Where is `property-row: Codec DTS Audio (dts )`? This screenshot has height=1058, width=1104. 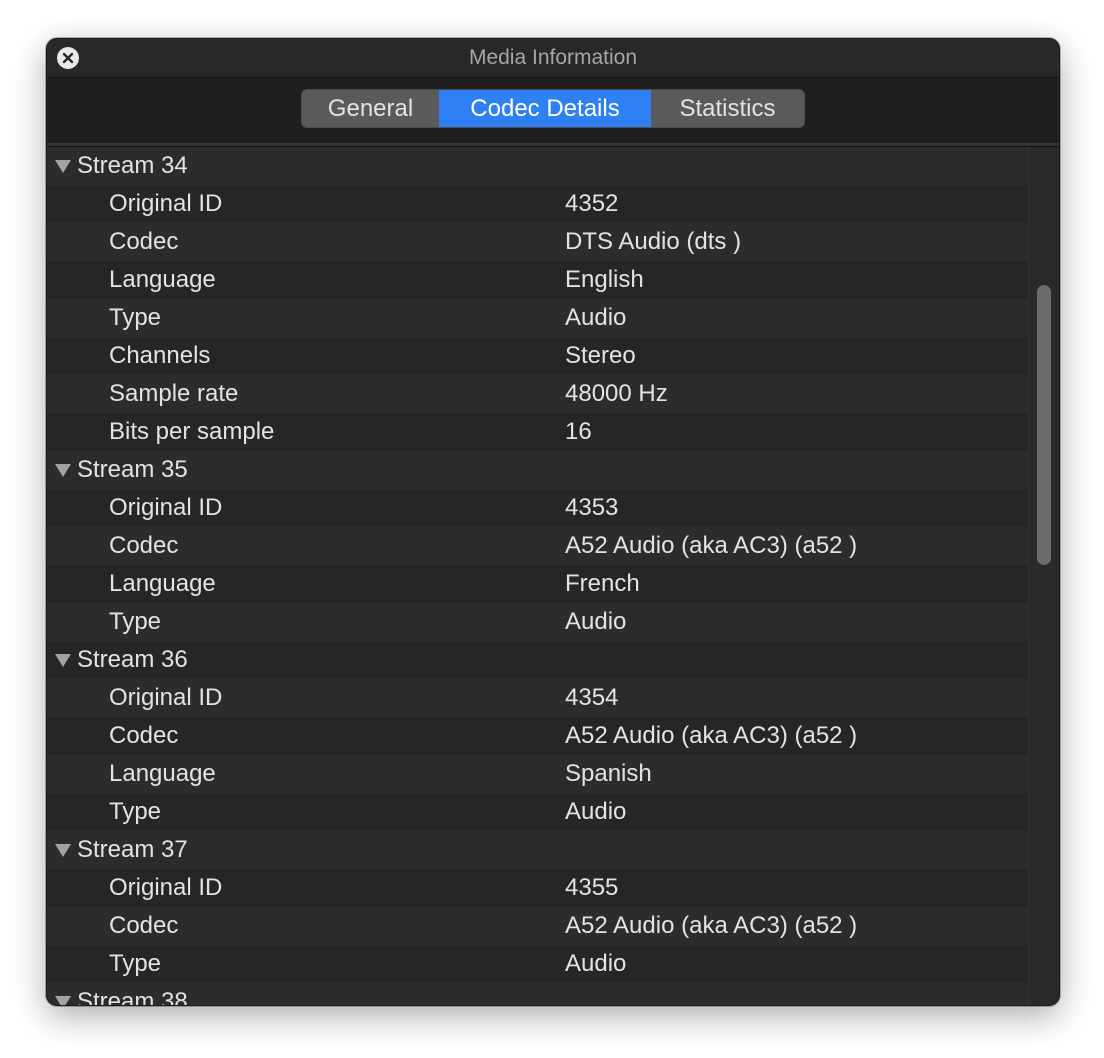
property-row: Codec DTS Audio (dts ) is located at coordinates (537, 242).